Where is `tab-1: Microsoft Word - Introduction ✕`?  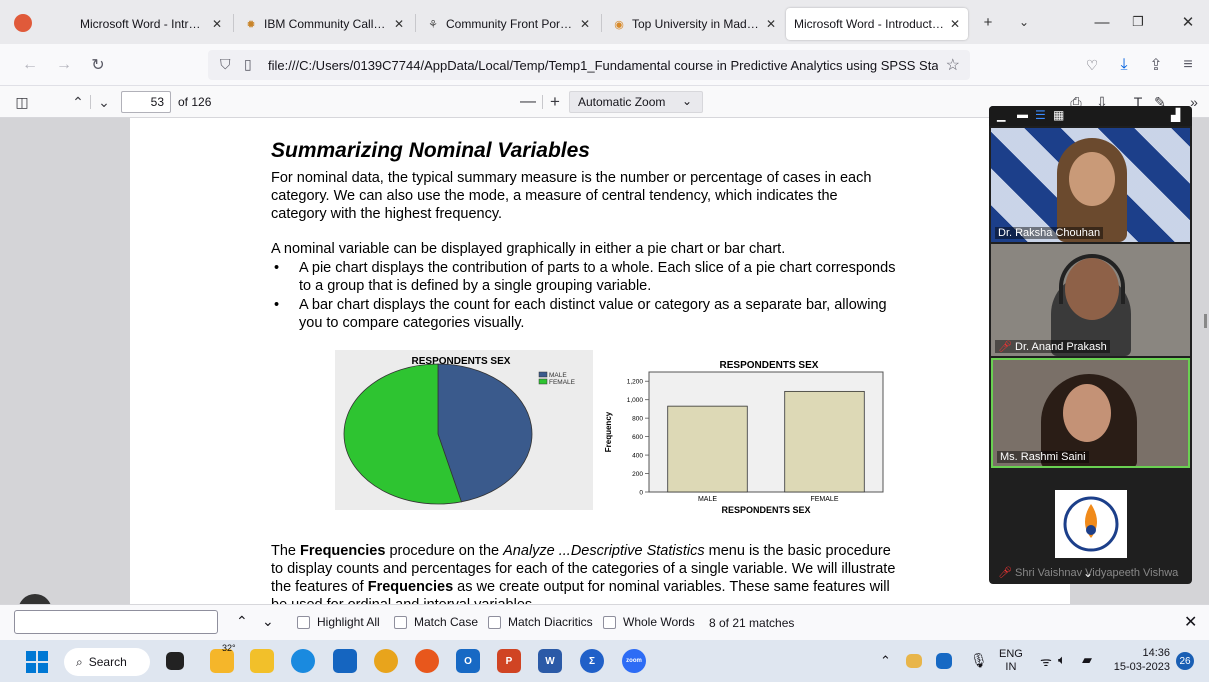
tab-1: Microsoft Word - Introduction ✕ is located at coordinates (141, 24).